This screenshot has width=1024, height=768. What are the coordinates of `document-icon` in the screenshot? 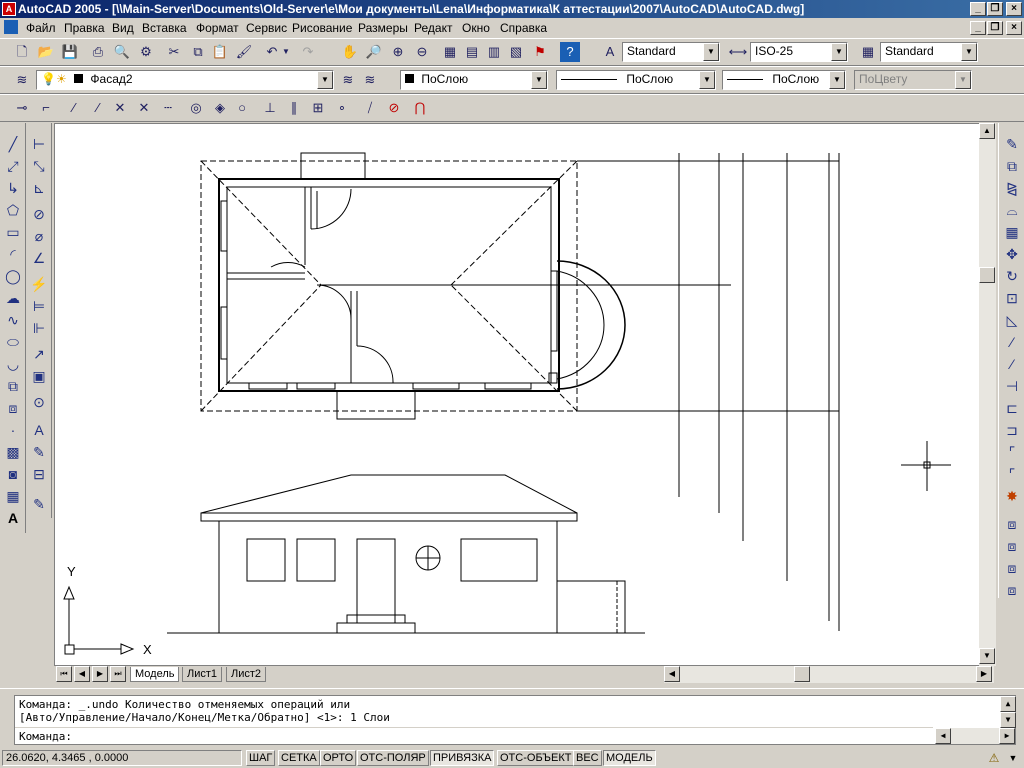 It's located at (11, 27).